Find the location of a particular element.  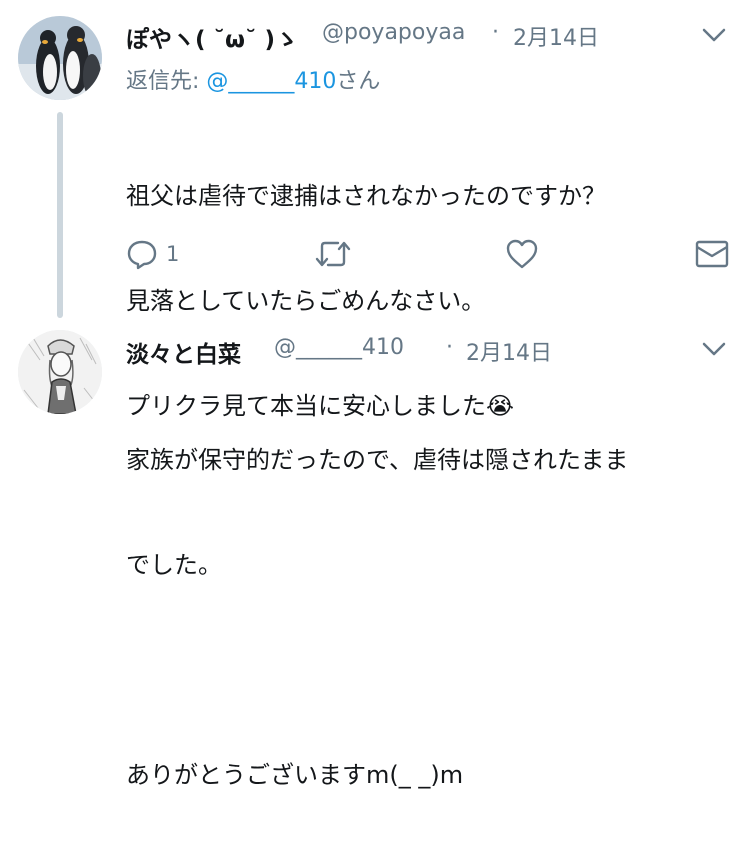

reply-count: 1 is located at coordinates (173, 254).